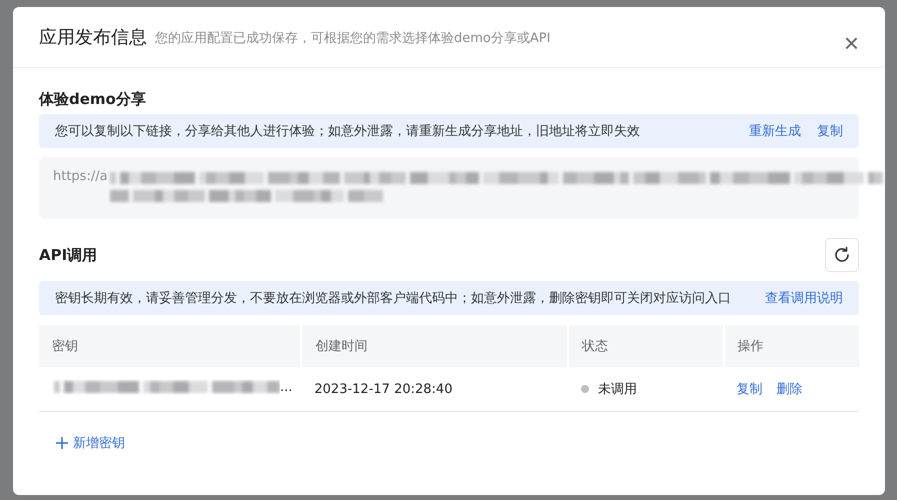  Describe the element at coordinates (851, 43) in the screenshot. I see `close-button: ×` at that location.